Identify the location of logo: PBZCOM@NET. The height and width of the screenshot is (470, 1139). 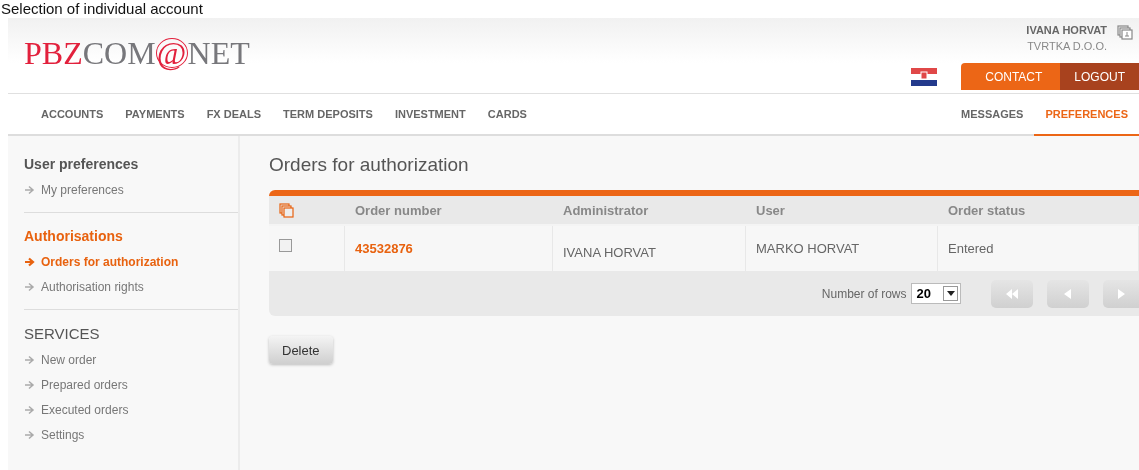
(136, 53).